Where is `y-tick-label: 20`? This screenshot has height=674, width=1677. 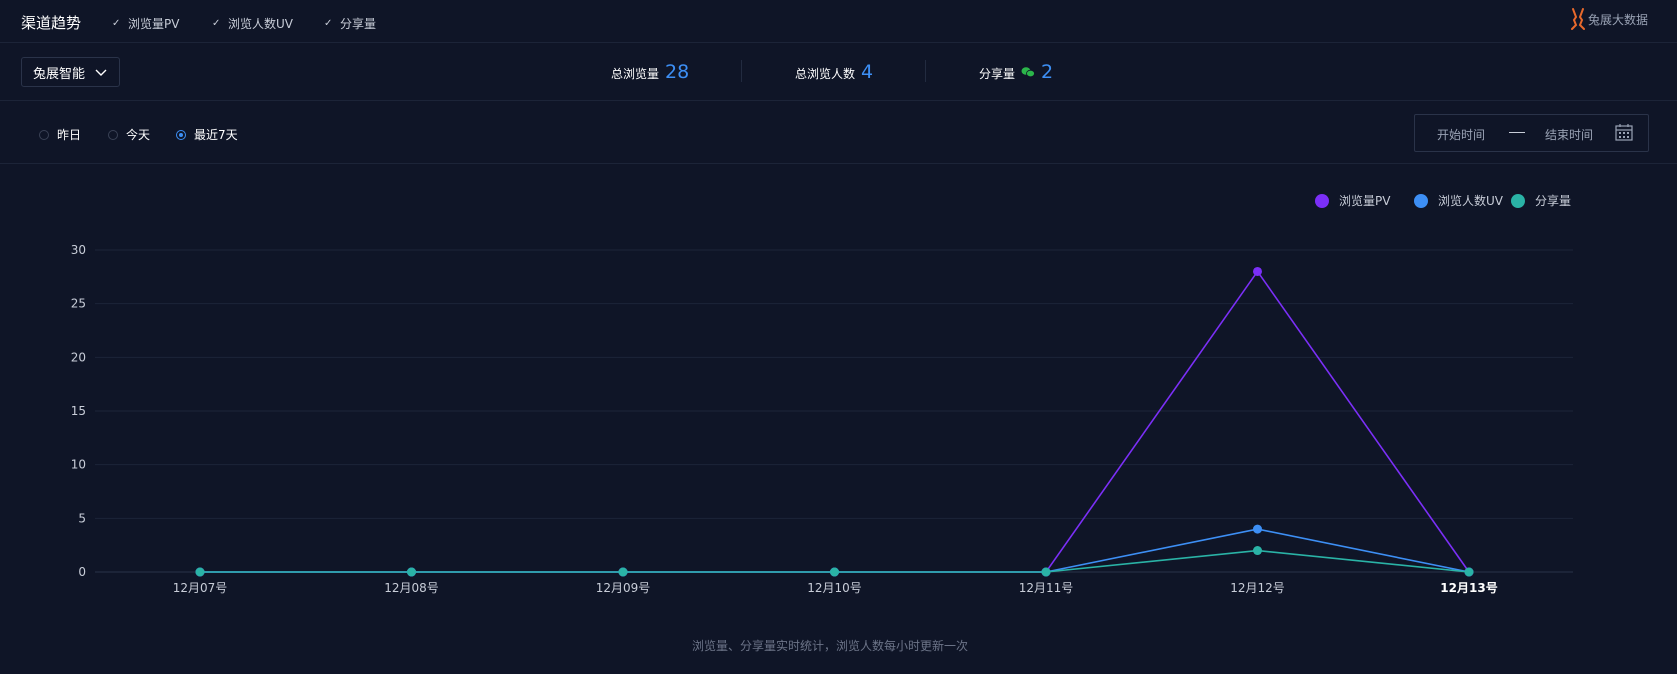 y-tick-label: 20 is located at coordinates (78, 357).